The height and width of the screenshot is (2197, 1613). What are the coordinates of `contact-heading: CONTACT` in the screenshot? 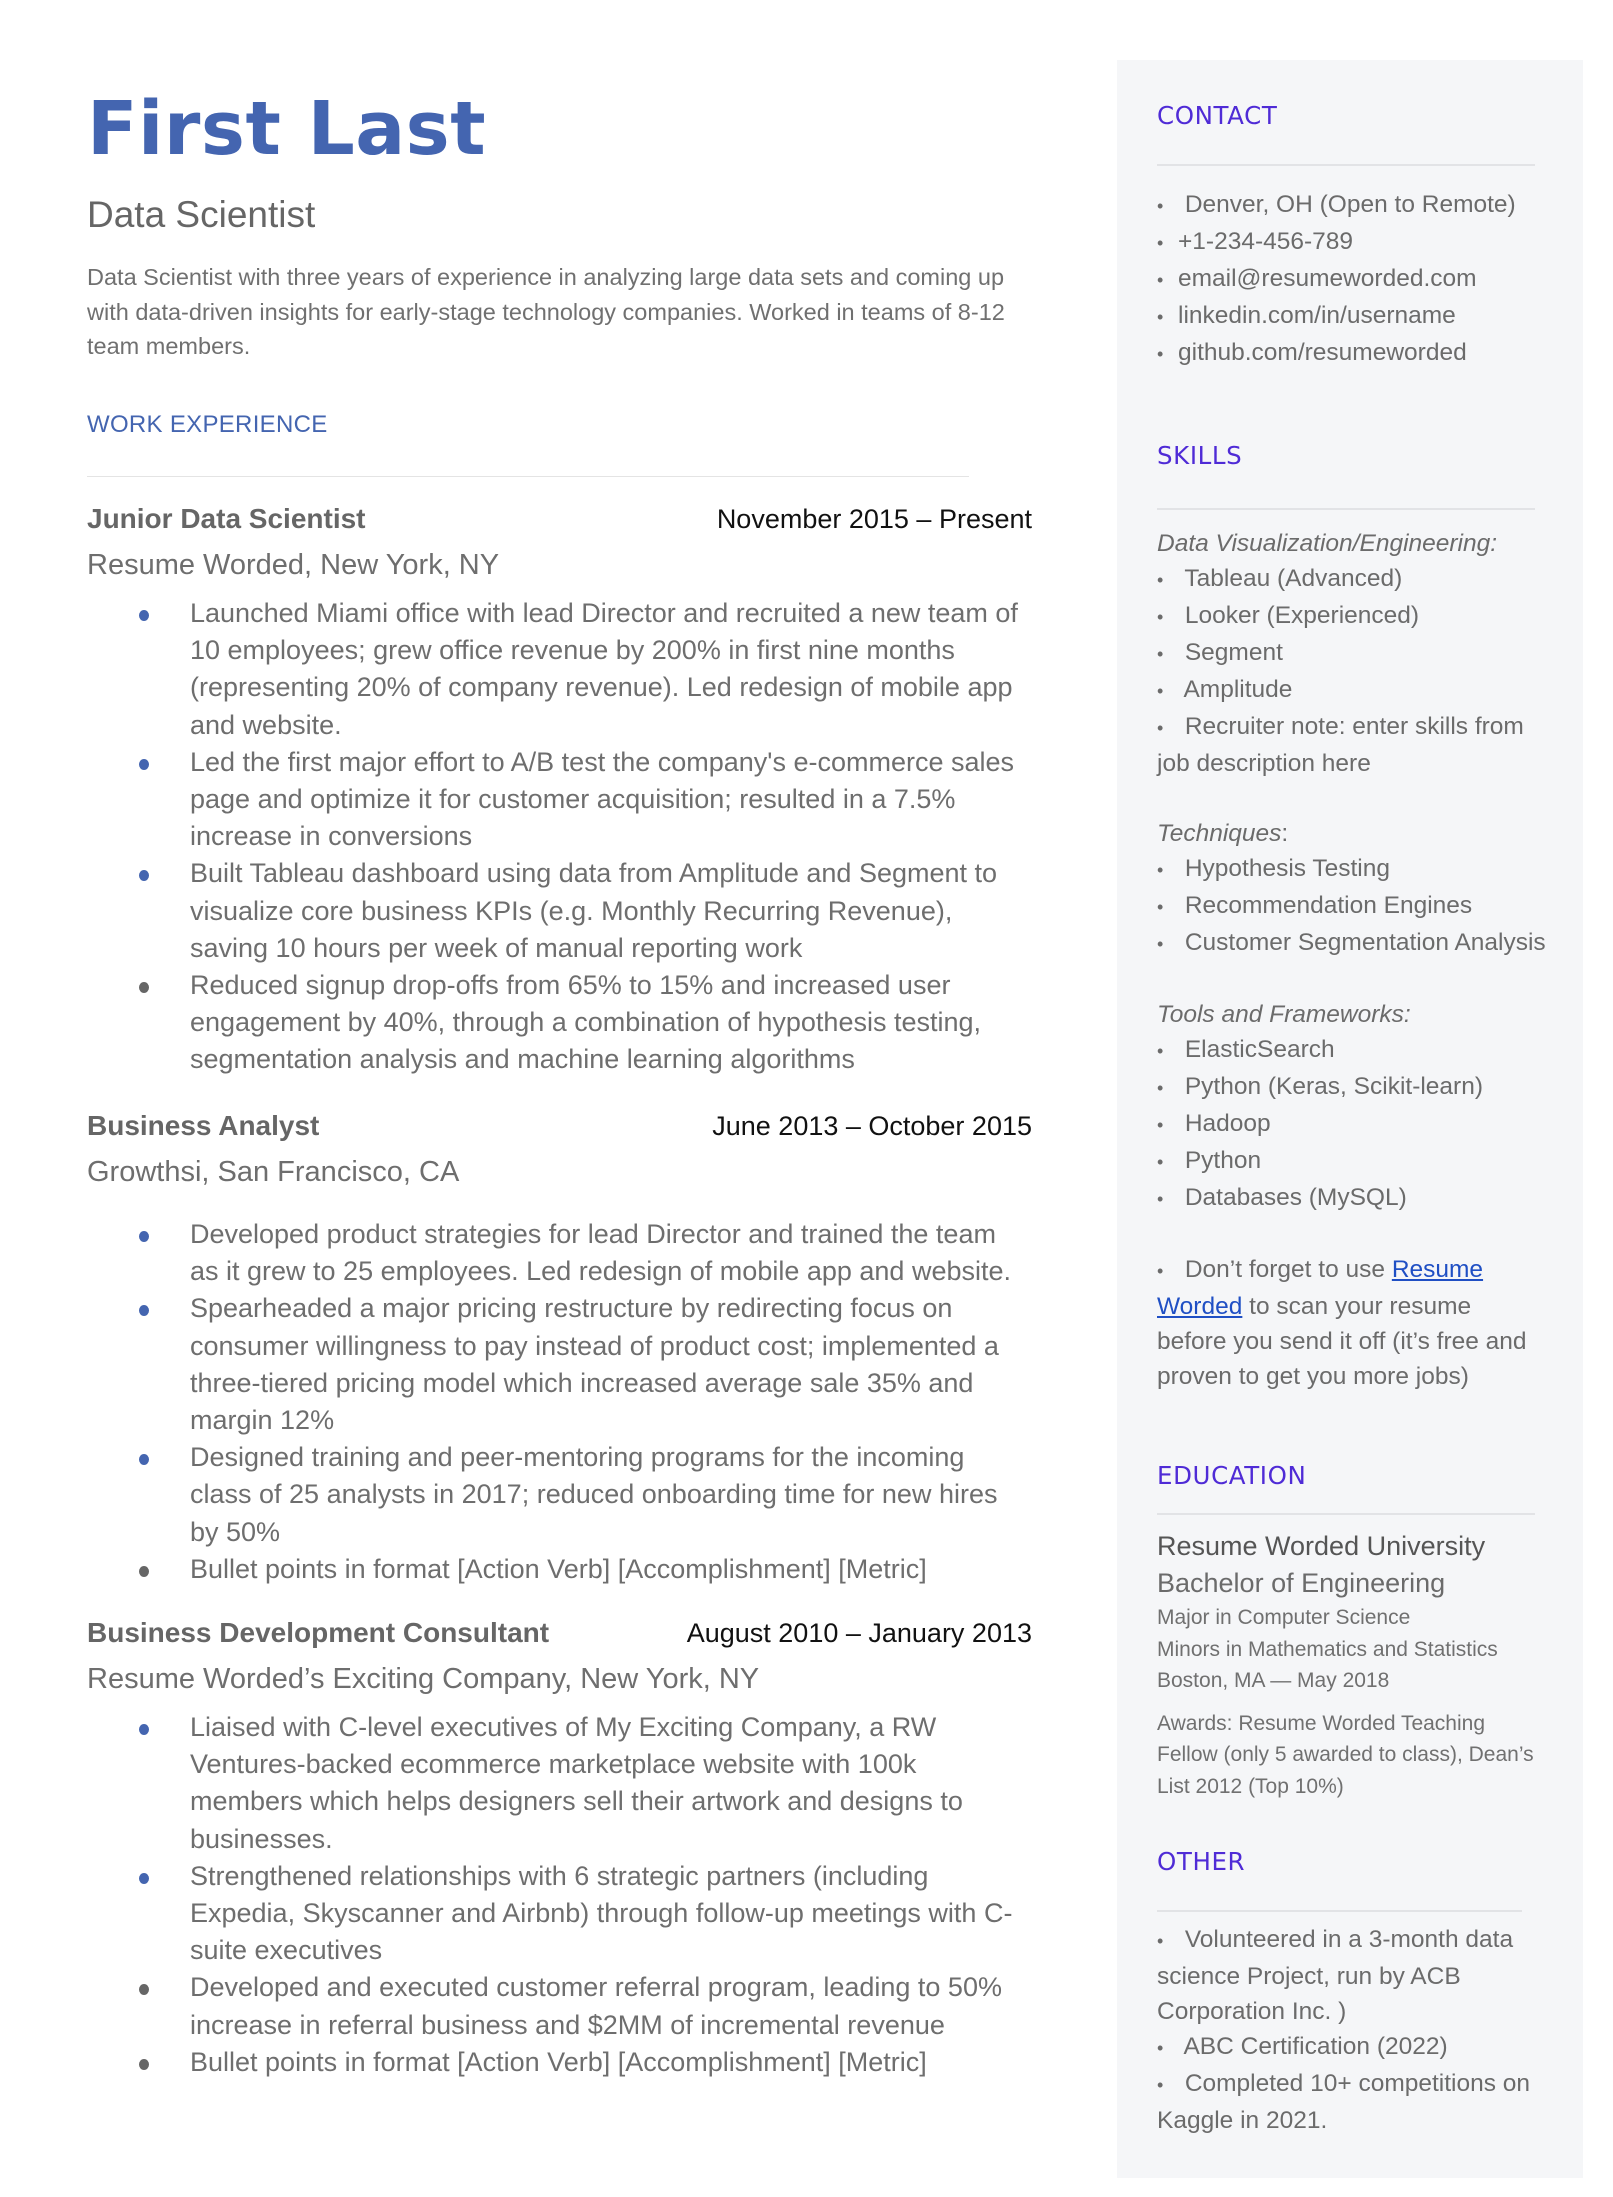 It's located at (1217, 115).